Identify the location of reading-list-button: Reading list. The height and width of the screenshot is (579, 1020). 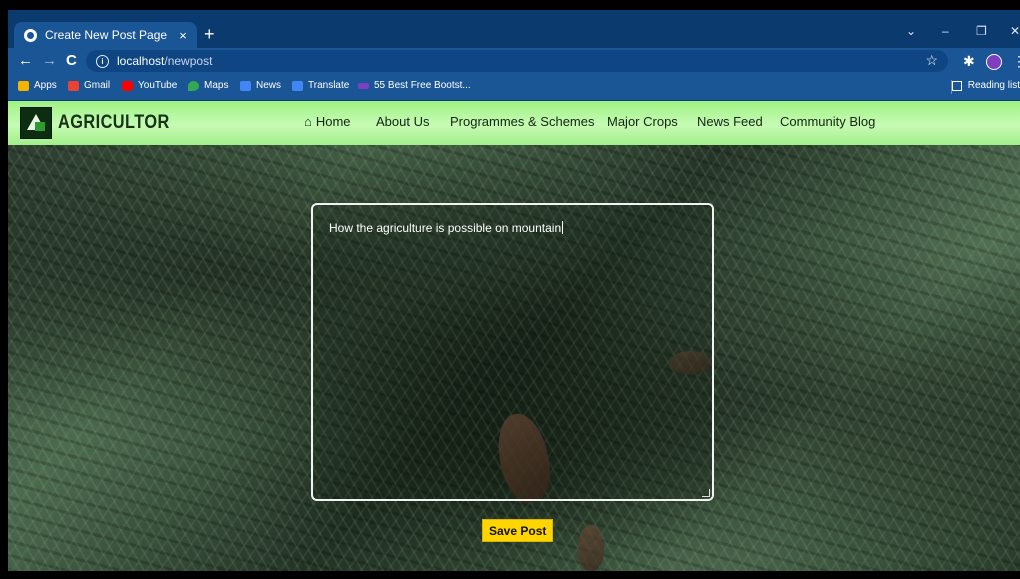
(985, 85).